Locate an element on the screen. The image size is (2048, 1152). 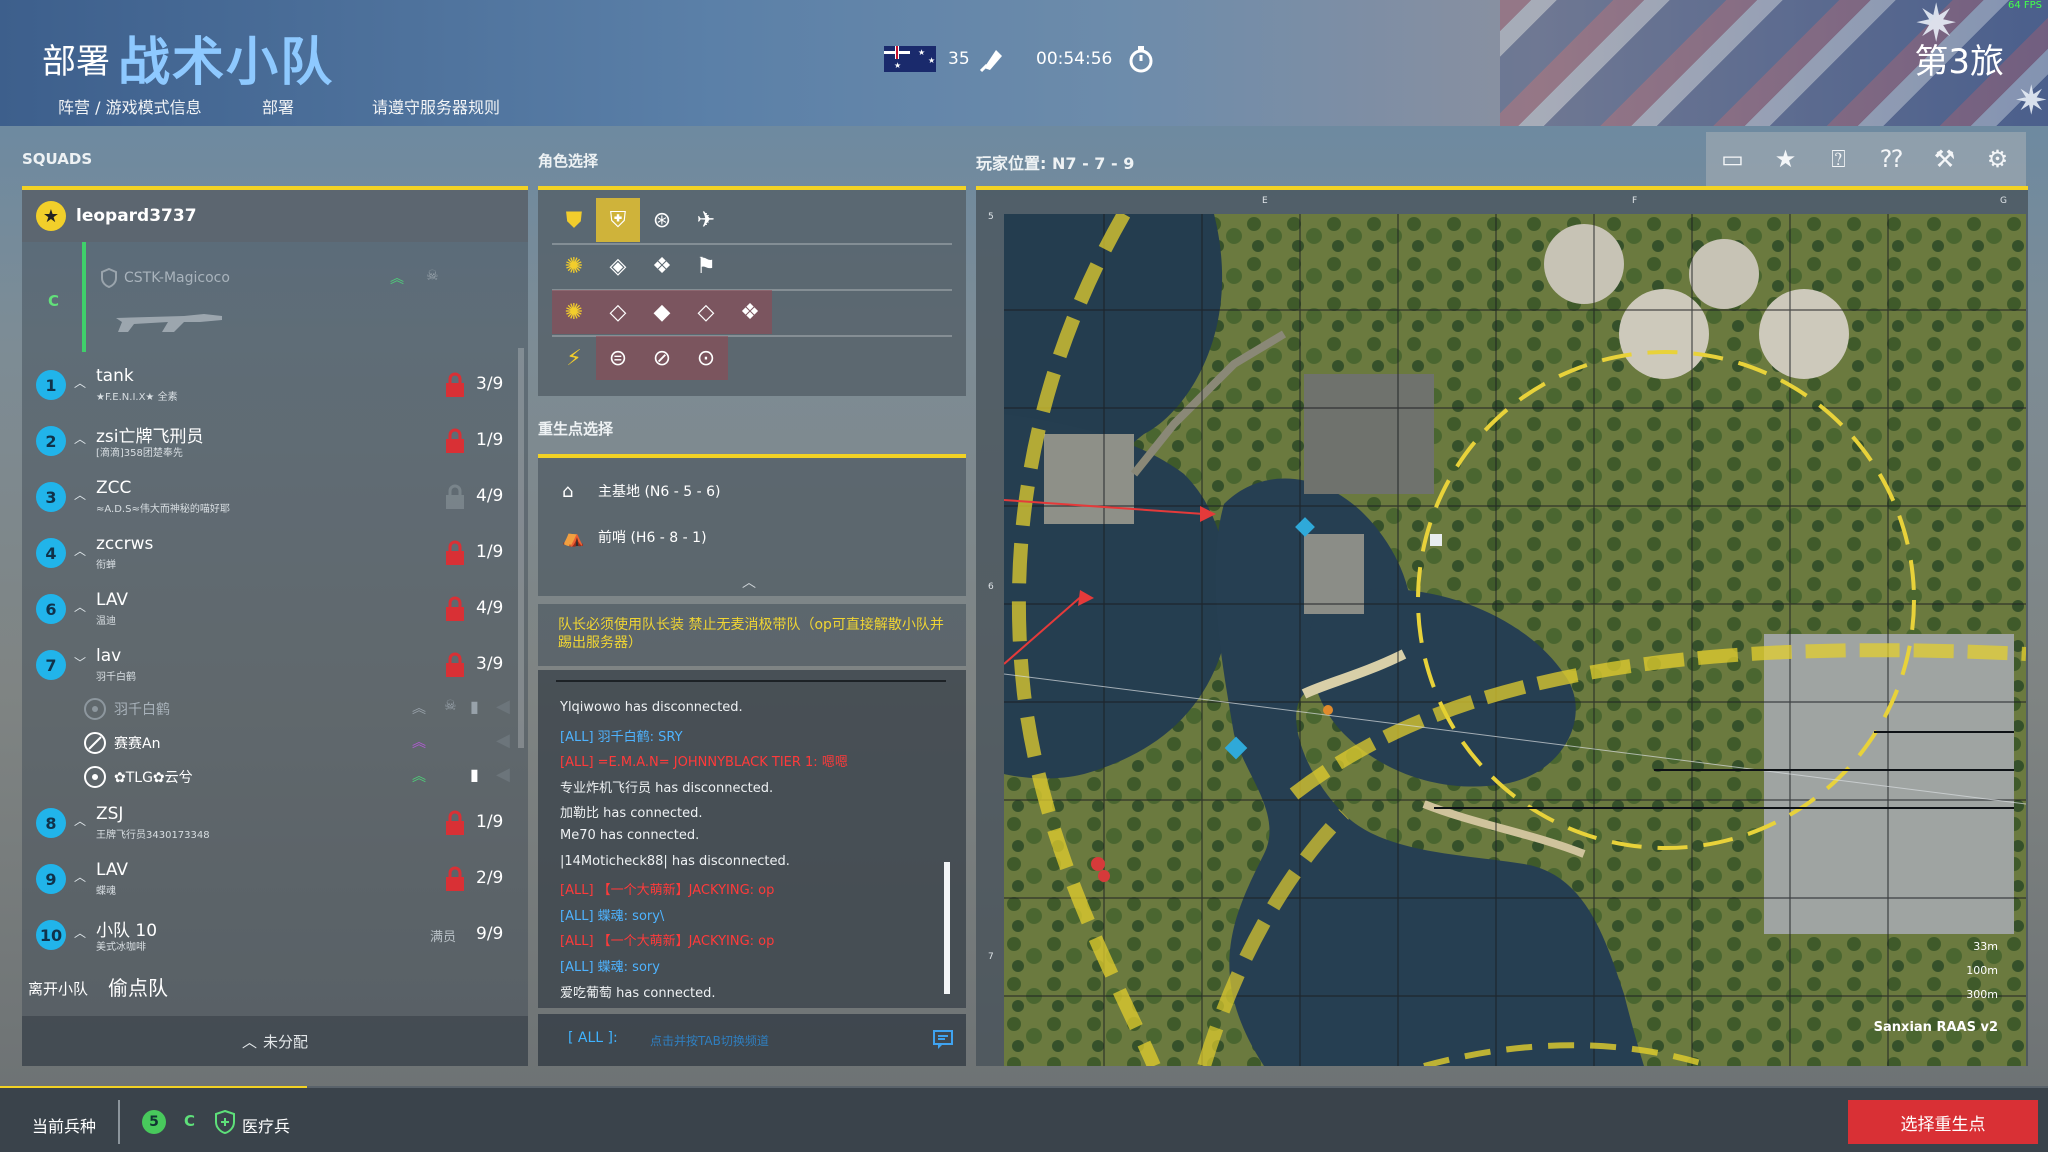
member-name: 赛赛An is located at coordinates (137, 744).